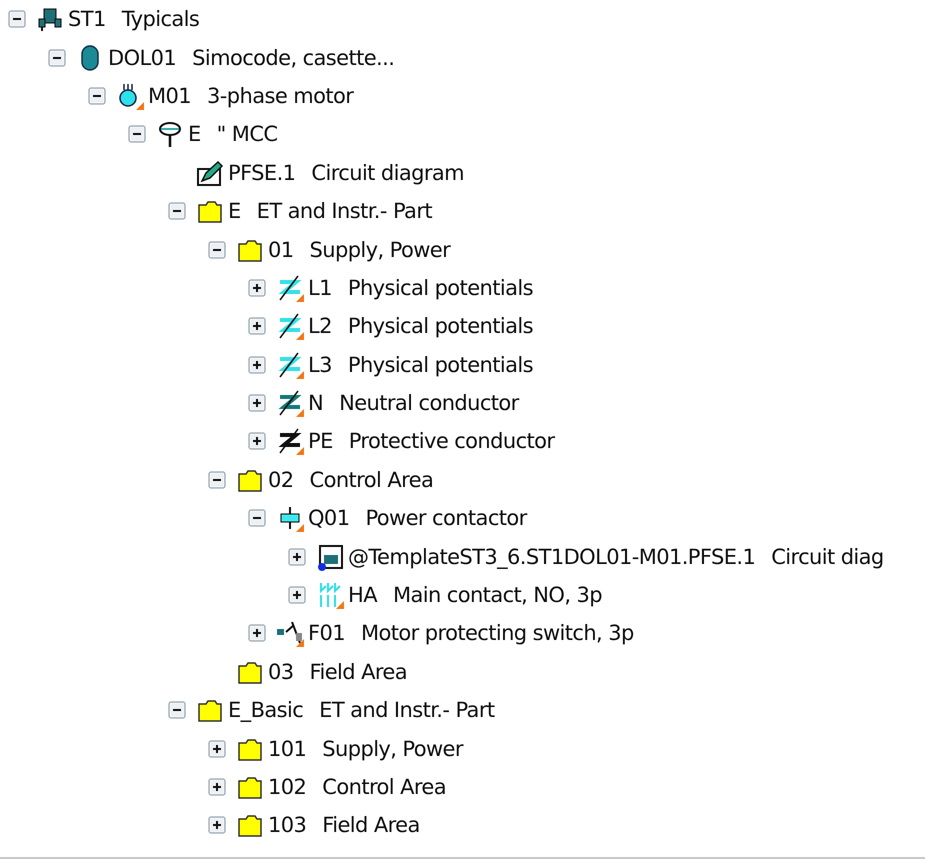  Describe the element at coordinates (446, 518) in the screenshot. I see `node-label: Power contactor` at that location.